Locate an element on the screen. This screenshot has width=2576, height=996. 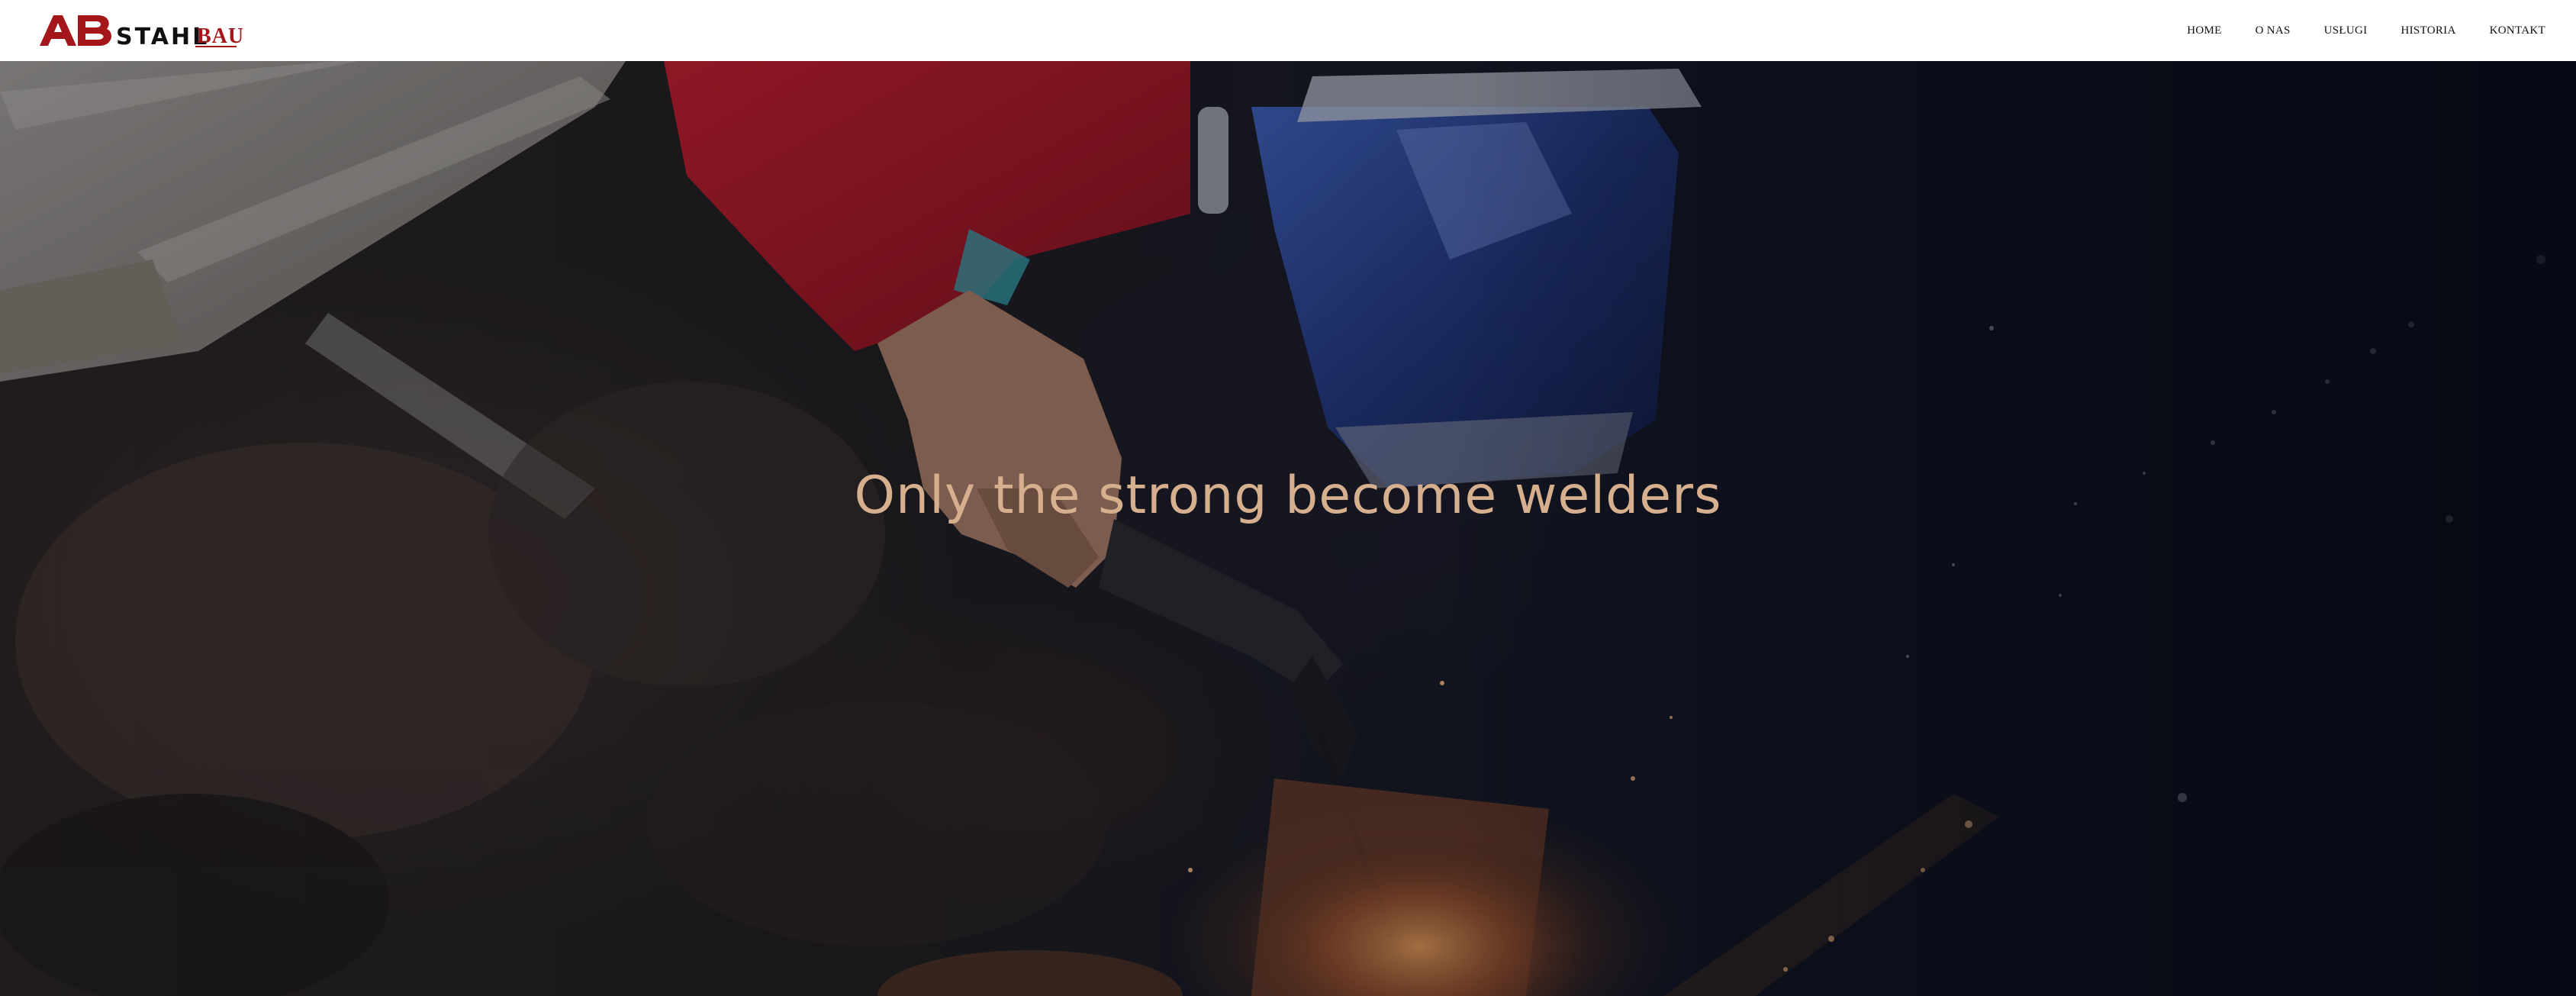
nav-link-kontakt: KONTAKT is located at coordinates (2517, 31).